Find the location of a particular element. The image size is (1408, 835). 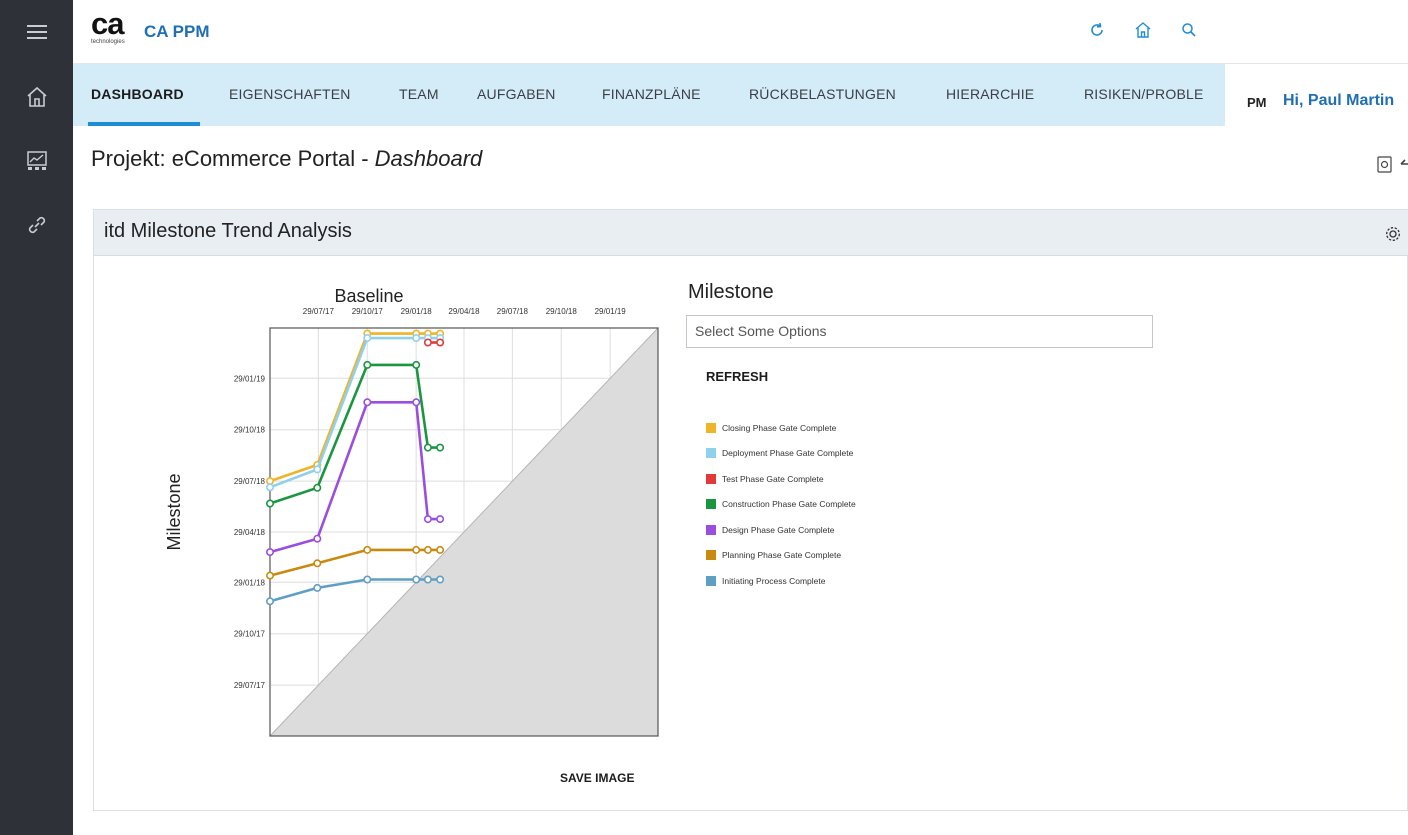

dashboard-icon is located at coordinates (36, 161).